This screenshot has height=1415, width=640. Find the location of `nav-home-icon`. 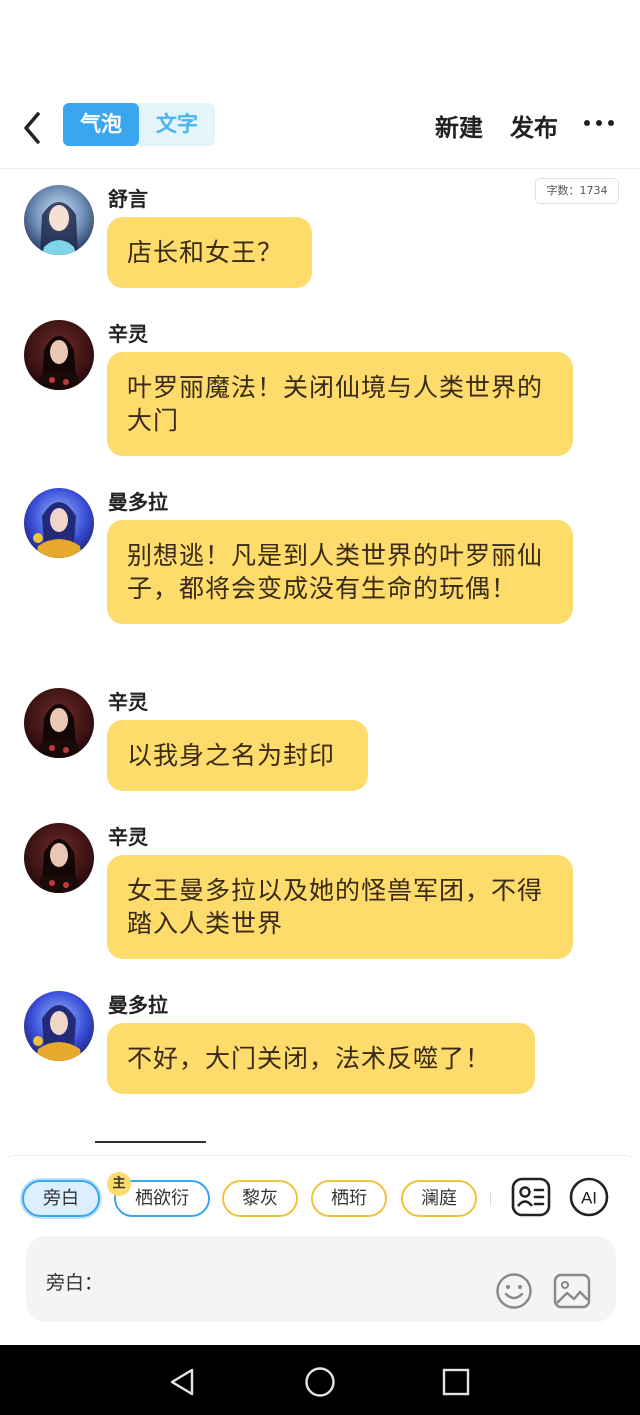

nav-home-icon is located at coordinates (320, 1382).